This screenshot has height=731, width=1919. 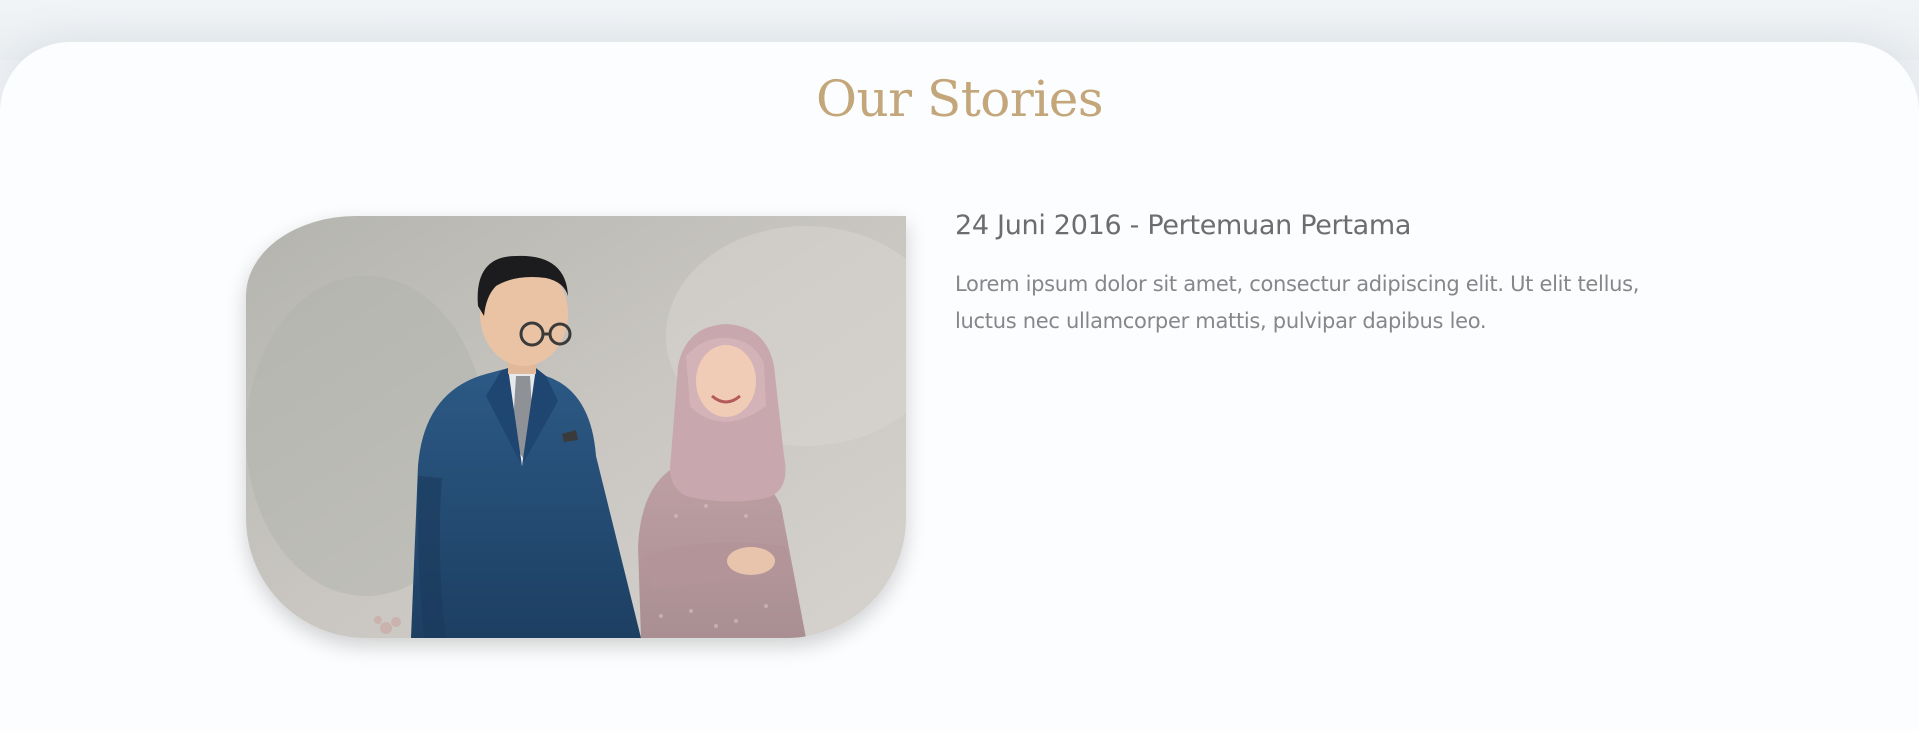 I want to click on section-title: Our Stories, so click(x=959, y=99).